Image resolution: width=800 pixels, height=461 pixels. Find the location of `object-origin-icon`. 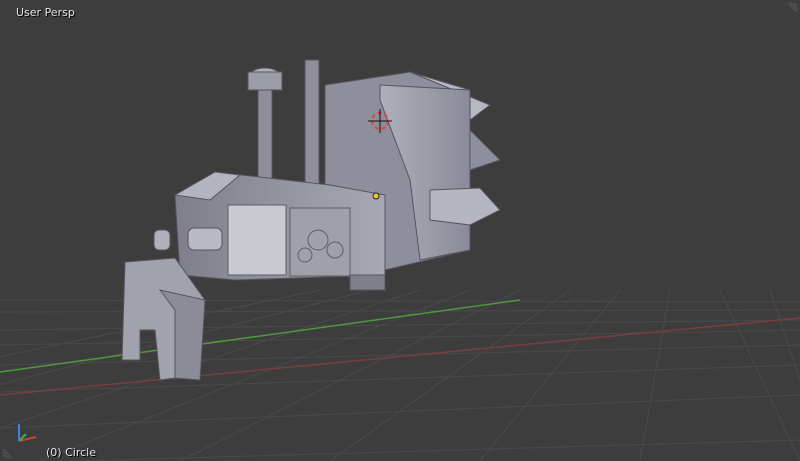

object-origin-icon is located at coordinates (376, 196).